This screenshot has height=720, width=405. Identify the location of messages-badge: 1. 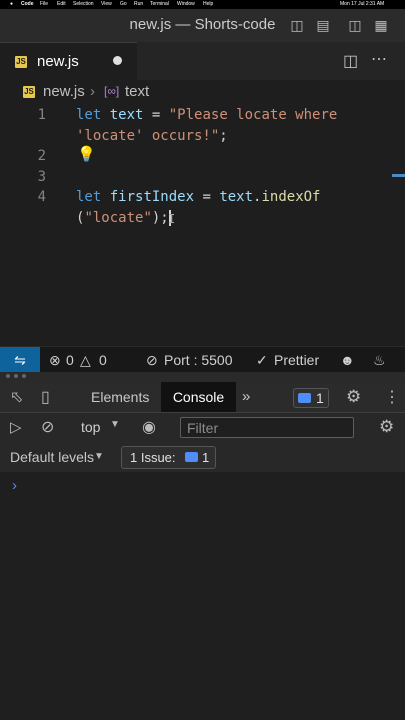
(311, 398).